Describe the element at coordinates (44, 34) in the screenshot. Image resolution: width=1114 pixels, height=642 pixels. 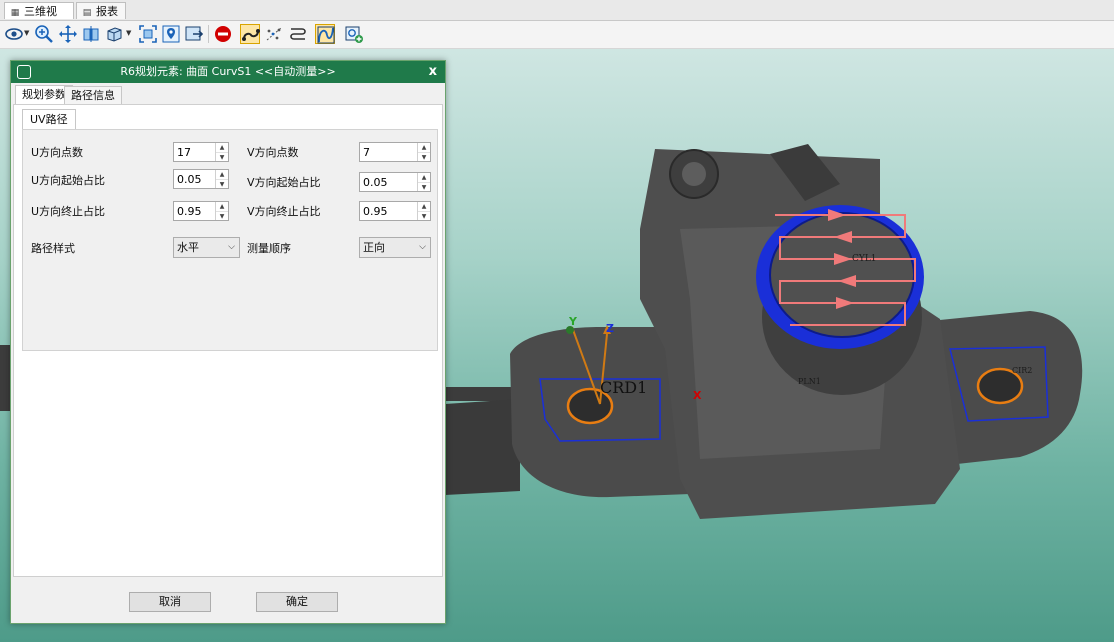
I see `zoom-in-icon` at that location.